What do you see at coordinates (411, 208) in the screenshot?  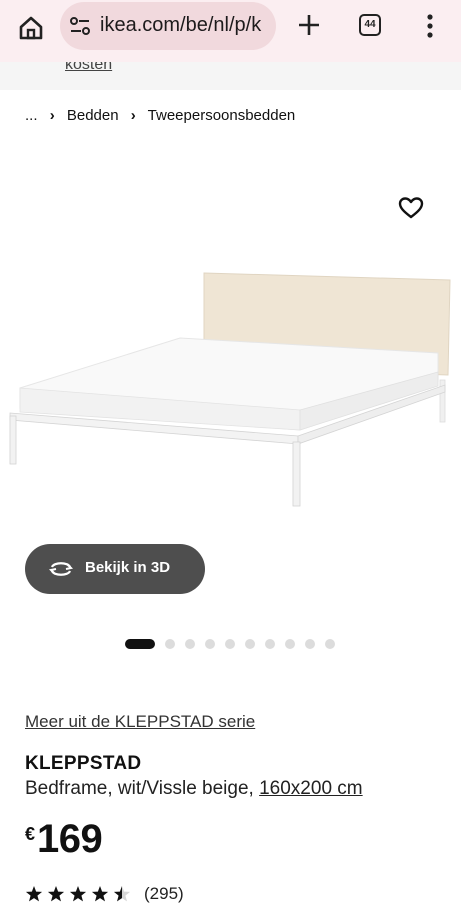 I see `heart-icon` at bounding box center [411, 208].